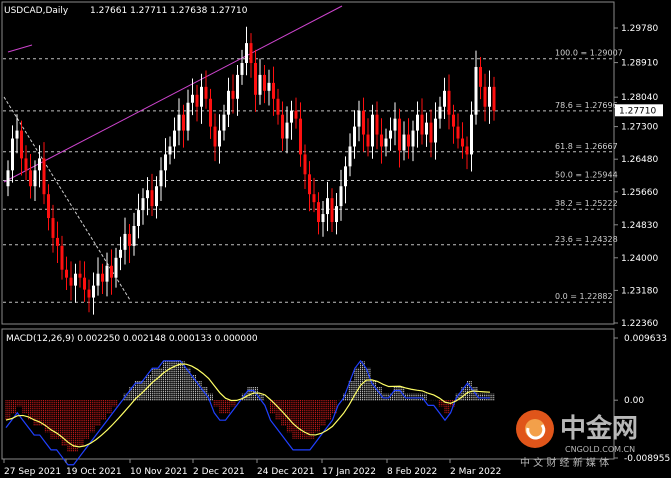 This screenshot has height=478, width=671. I want to click on symbol-label: USDCAD,Daily, so click(36, 11).